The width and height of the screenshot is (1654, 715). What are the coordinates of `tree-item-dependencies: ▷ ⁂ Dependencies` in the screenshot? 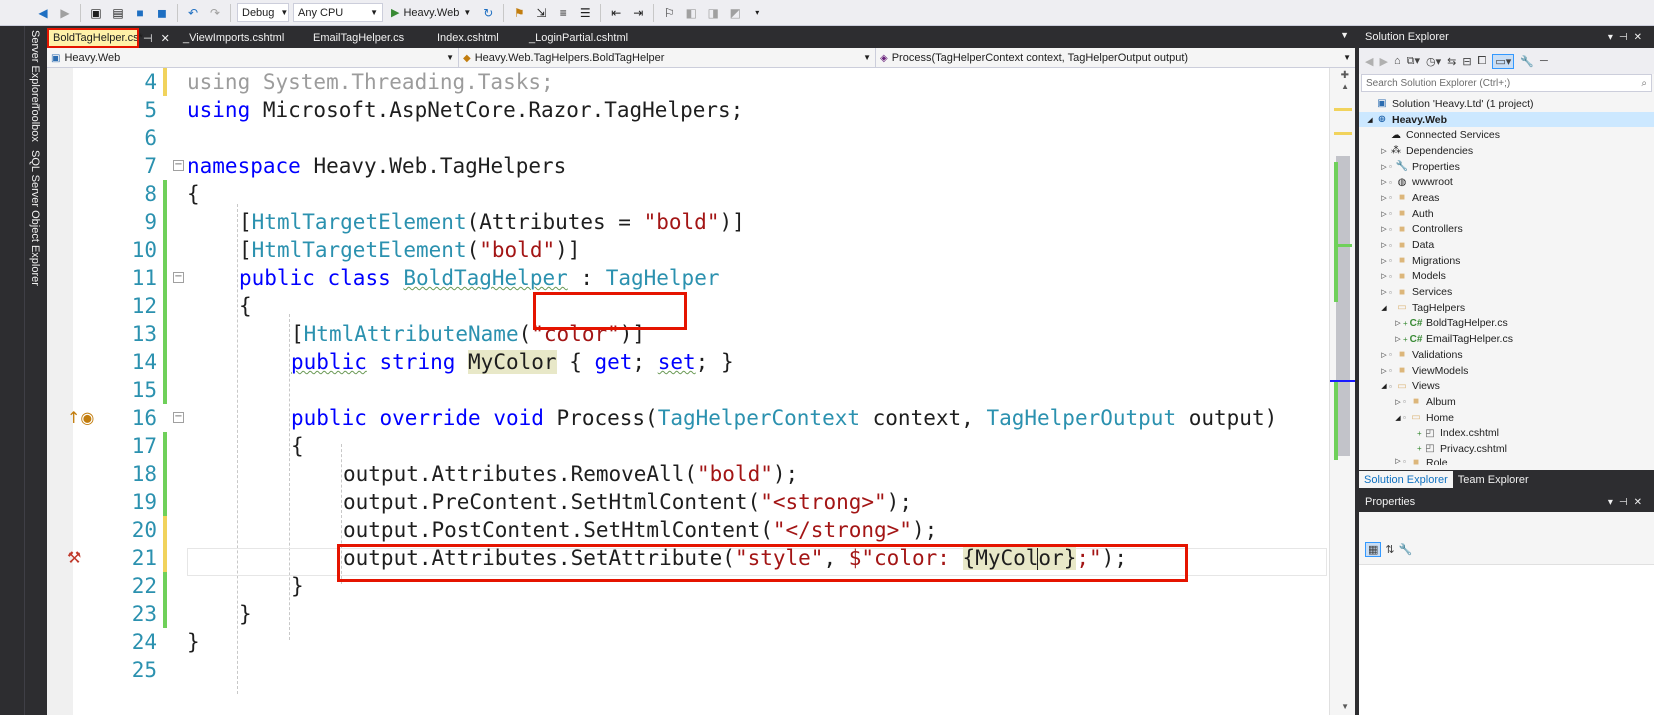 It's located at (1506, 151).